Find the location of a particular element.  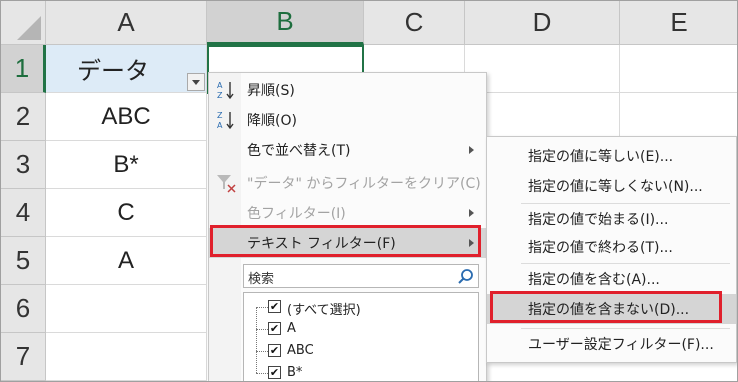

list-item-label: ABC is located at coordinates (300, 350).